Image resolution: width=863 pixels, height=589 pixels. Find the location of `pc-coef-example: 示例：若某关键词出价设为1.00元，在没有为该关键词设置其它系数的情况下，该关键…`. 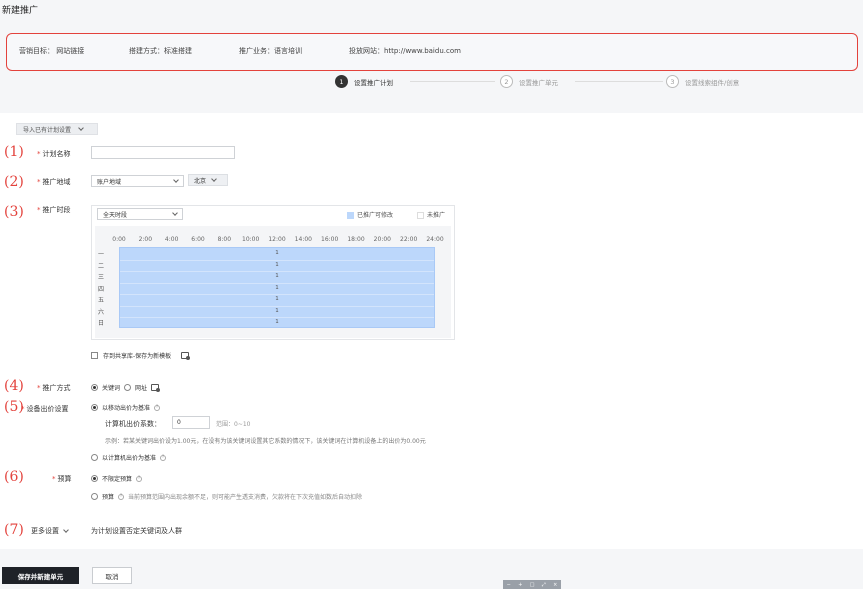

pc-coef-example: 示例：若某关键词出价设为1.00元，在没有为该关键词设置其它系数的情况下，该关键… is located at coordinates (265, 441).